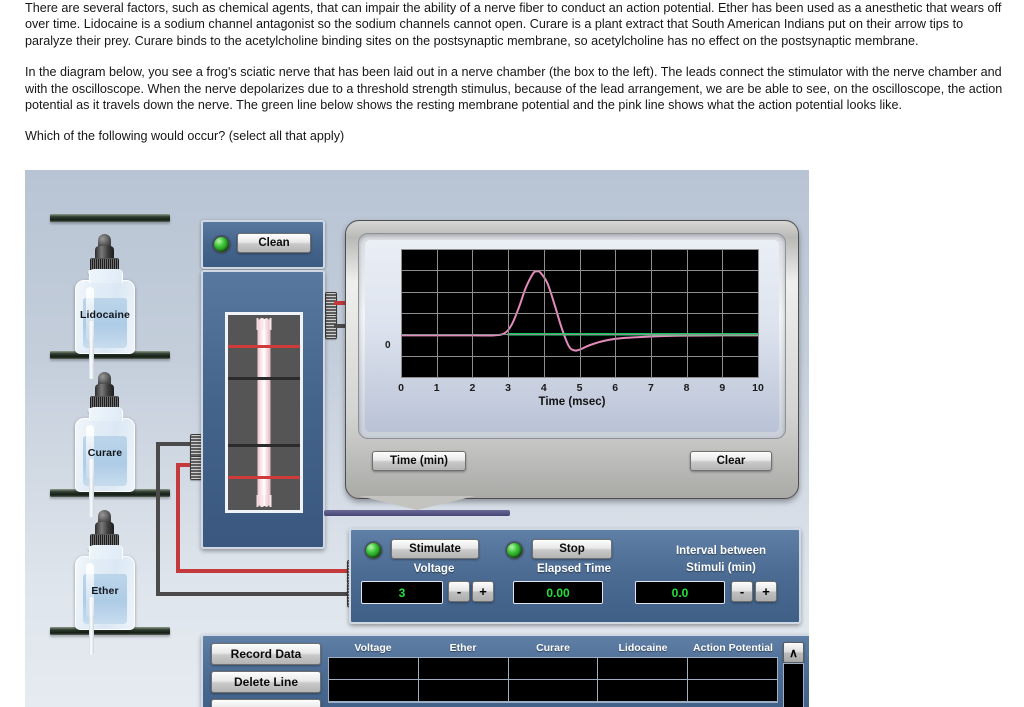  Describe the element at coordinates (221, 244) in the screenshot. I see `clean-indicator-led-icon` at that location.